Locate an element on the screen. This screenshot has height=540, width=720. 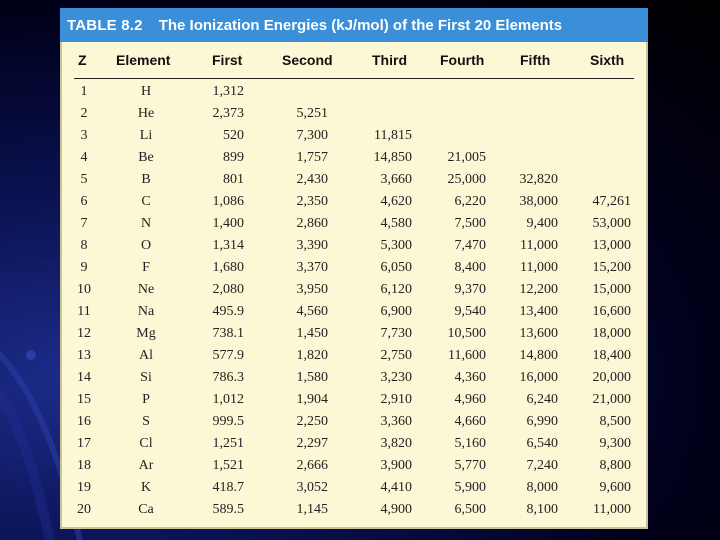
cell-element: Ca is located at coordinates (146, 509).